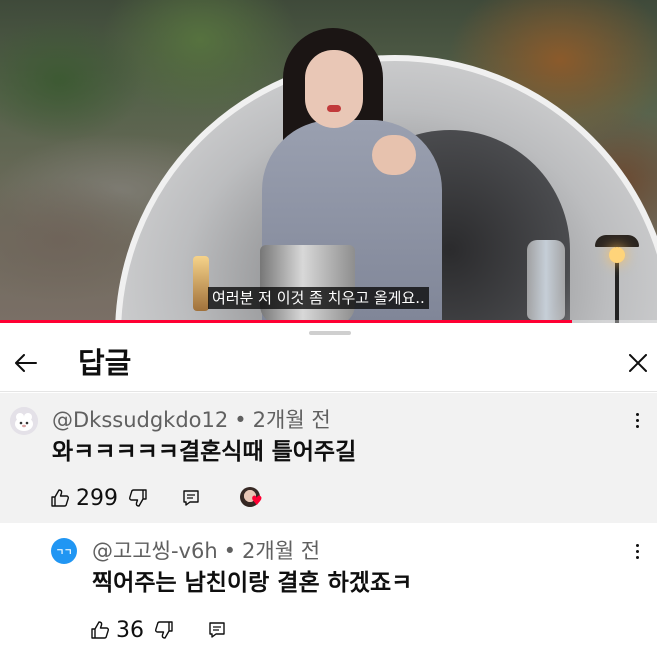 This screenshot has height=660, width=657. What do you see at coordinates (64, 551) in the screenshot?
I see `avatar: ㄱㄱ` at bounding box center [64, 551].